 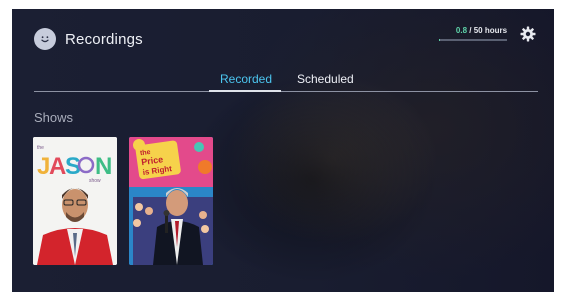 What do you see at coordinates (54, 117) in the screenshot?
I see `shows-heading: Shows` at bounding box center [54, 117].